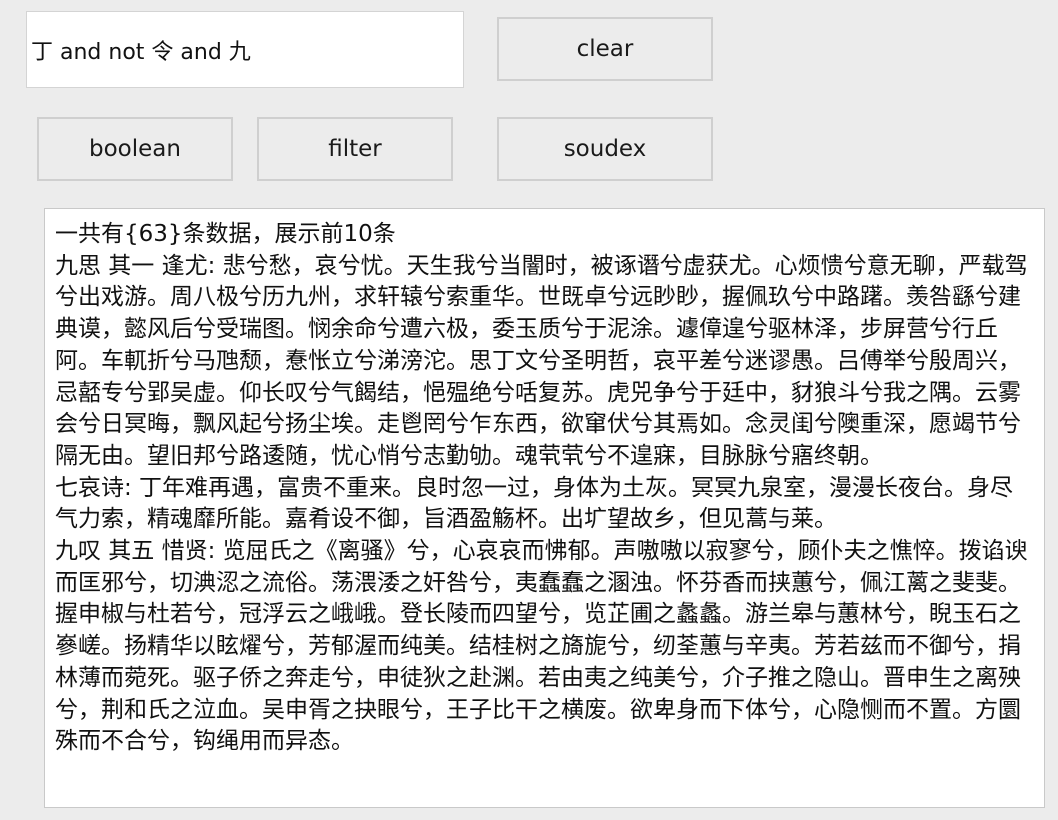 The width and height of the screenshot is (1058, 820). What do you see at coordinates (605, 149) in the screenshot?
I see `soudex-button: soudex` at bounding box center [605, 149].